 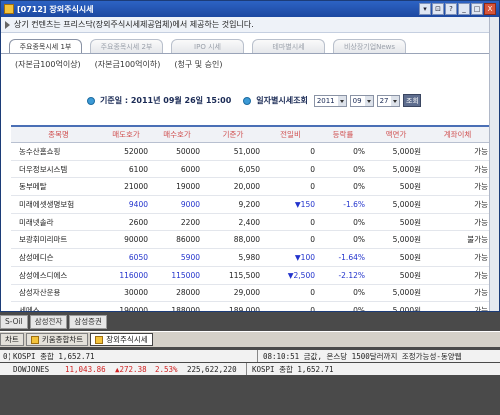 I want to click on task-chart: 차트, so click(x=12, y=339).